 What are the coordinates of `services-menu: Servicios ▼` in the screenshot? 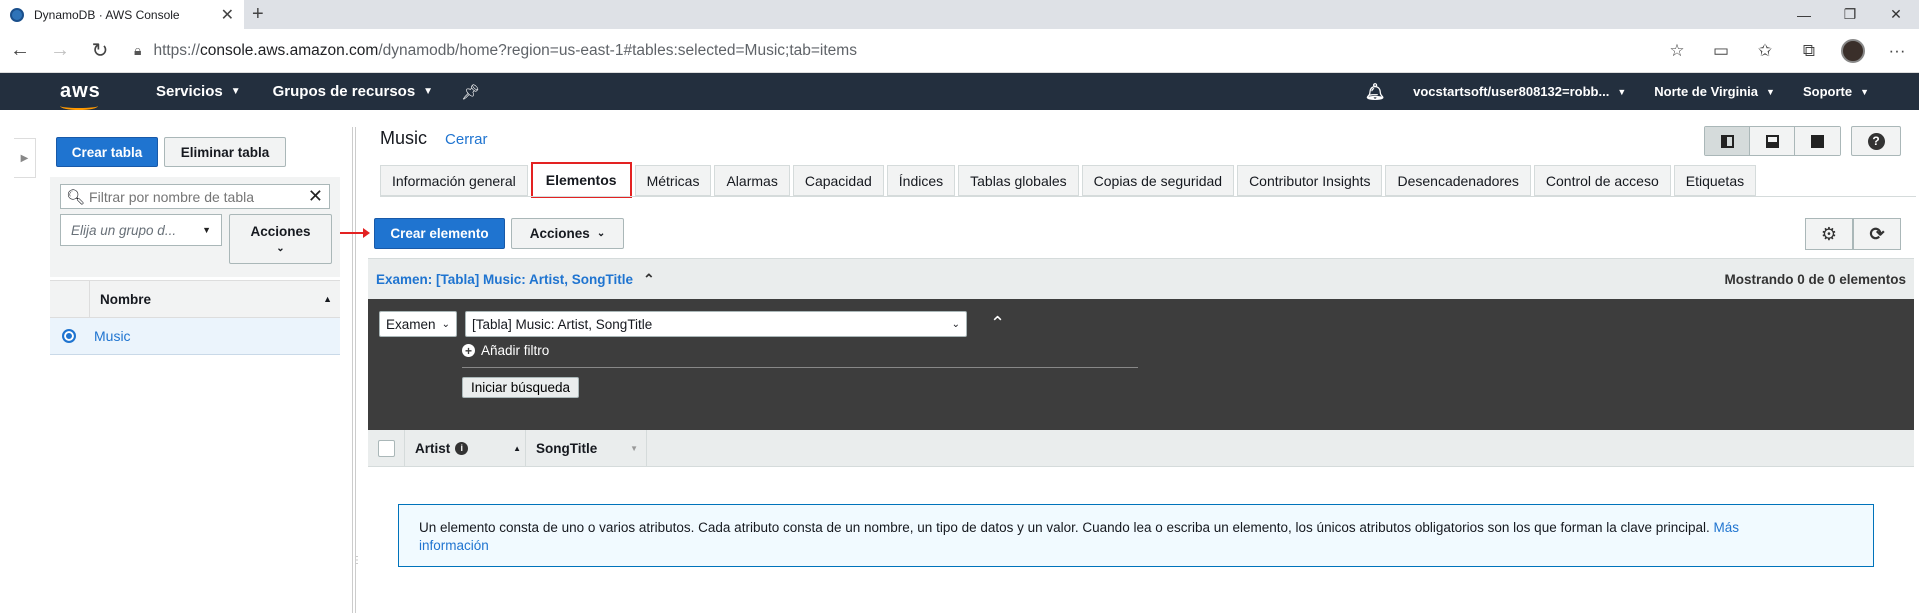 It's located at (198, 91).